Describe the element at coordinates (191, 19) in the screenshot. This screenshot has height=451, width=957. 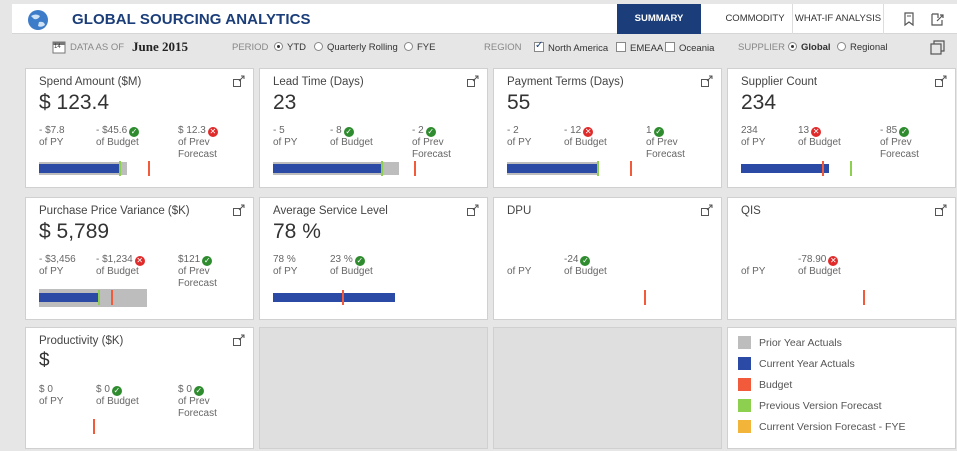
I see `app-title: GLOBAL SOURCING ANALYTICS` at that location.